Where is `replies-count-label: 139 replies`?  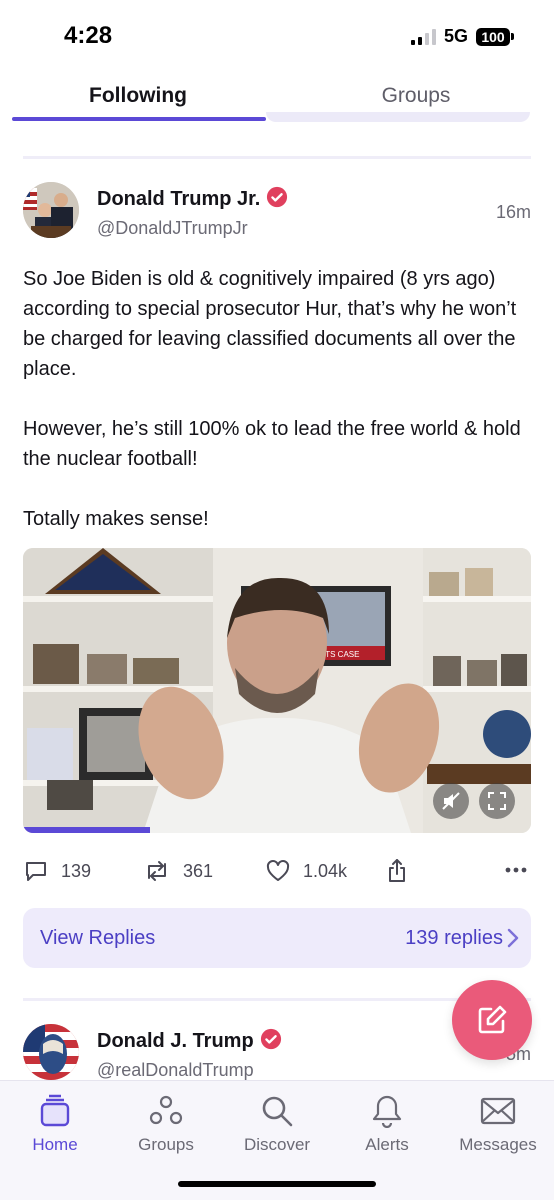 replies-count-label: 139 replies is located at coordinates (454, 938).